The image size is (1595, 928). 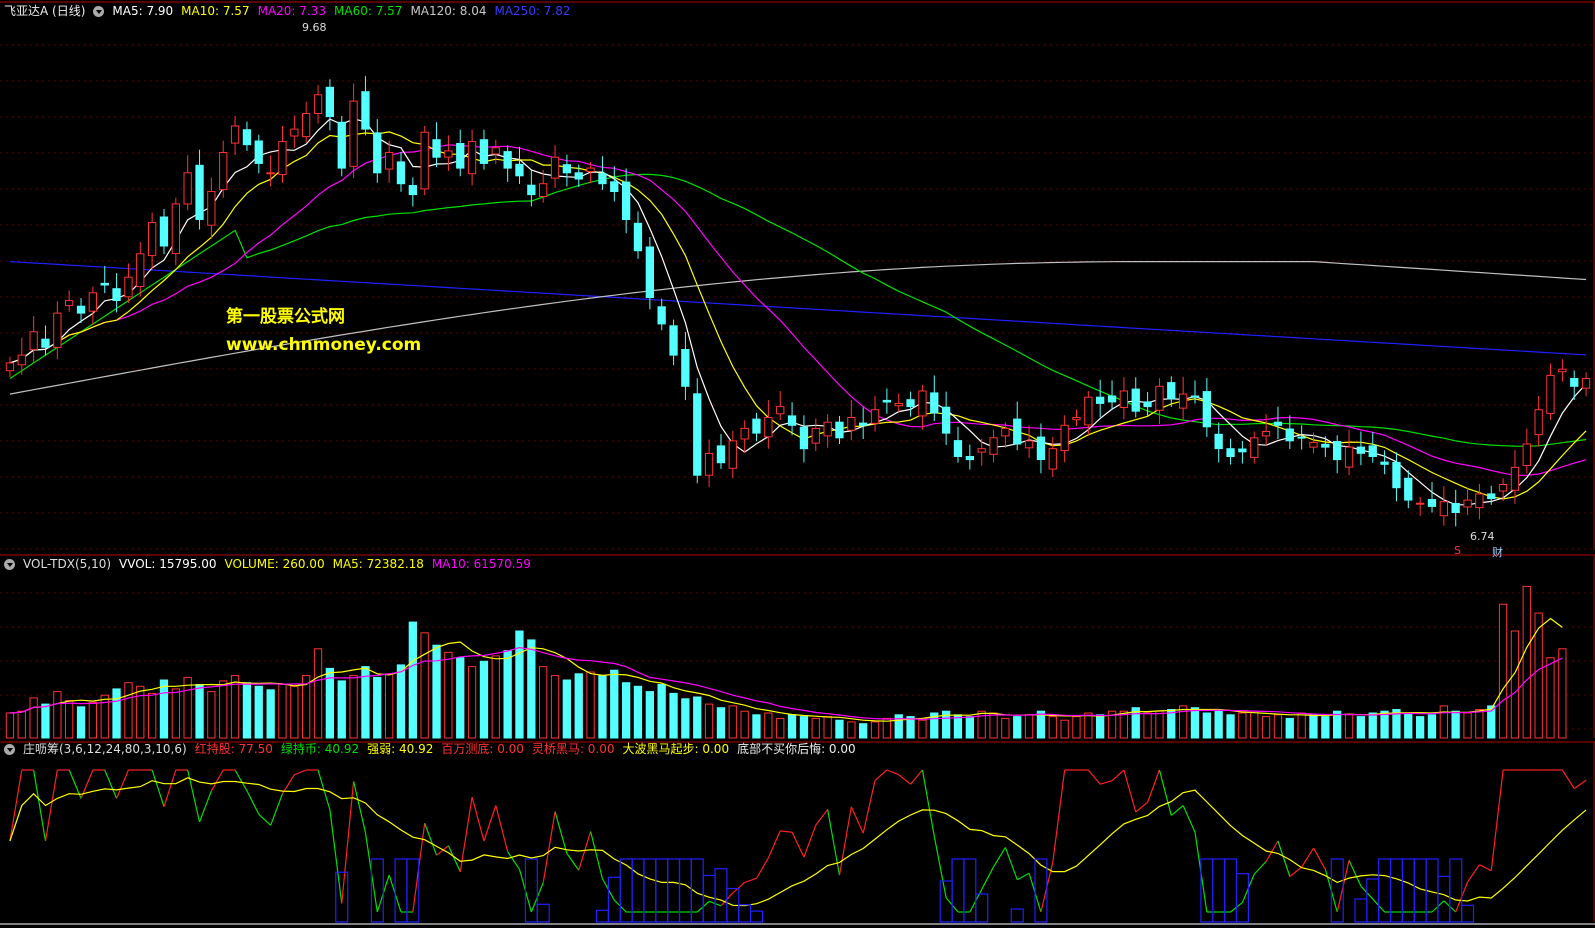 I want to click on dabo-readout: 大波黑马起步: 0.00, so click(x=676, y=749).